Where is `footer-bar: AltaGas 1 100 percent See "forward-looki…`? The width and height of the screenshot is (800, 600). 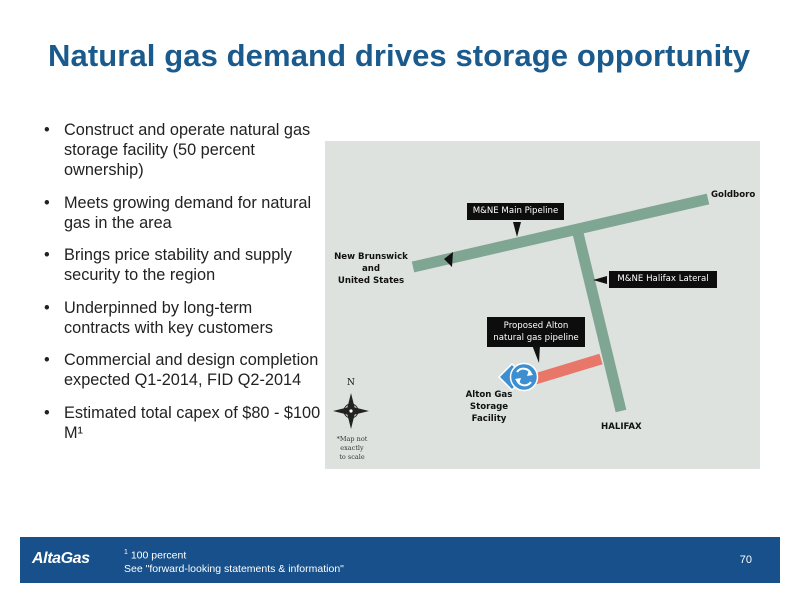 footer-bar: AltaGas 1 100 percent See "forward-looki… is located at coordinates (400, 560).